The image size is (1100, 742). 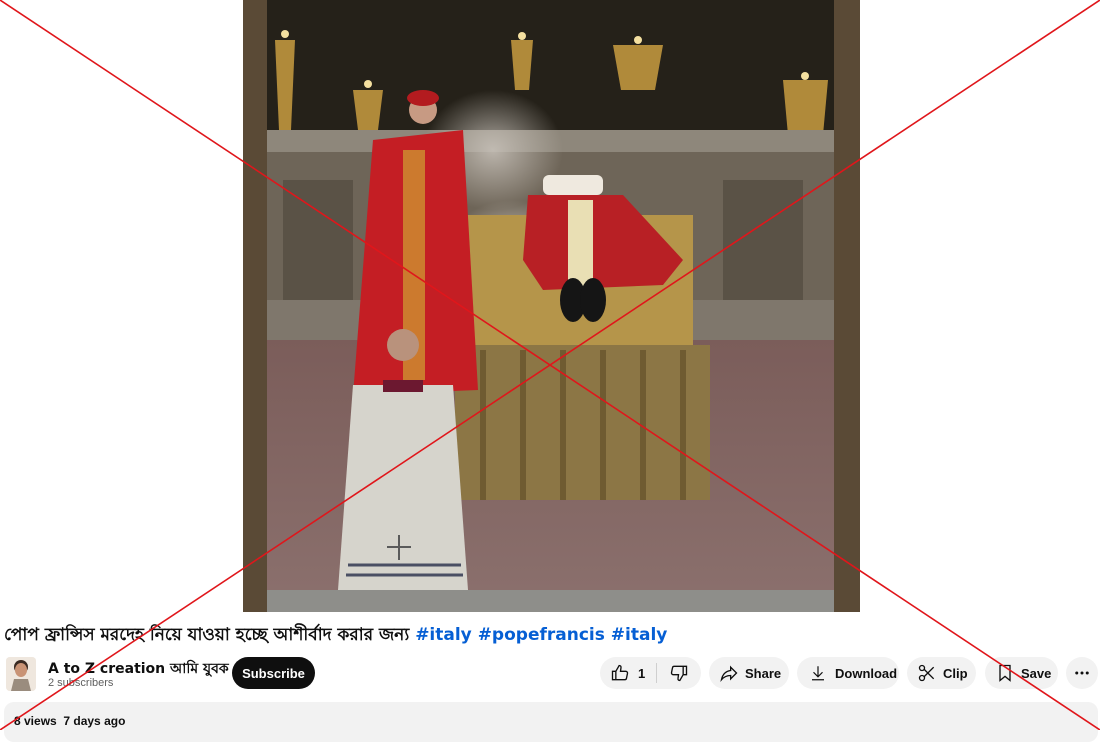 What do you see at coordinates (729, 673) in the screenshot?
I see `share-arrow-icon` at bounding box center [729, 673].